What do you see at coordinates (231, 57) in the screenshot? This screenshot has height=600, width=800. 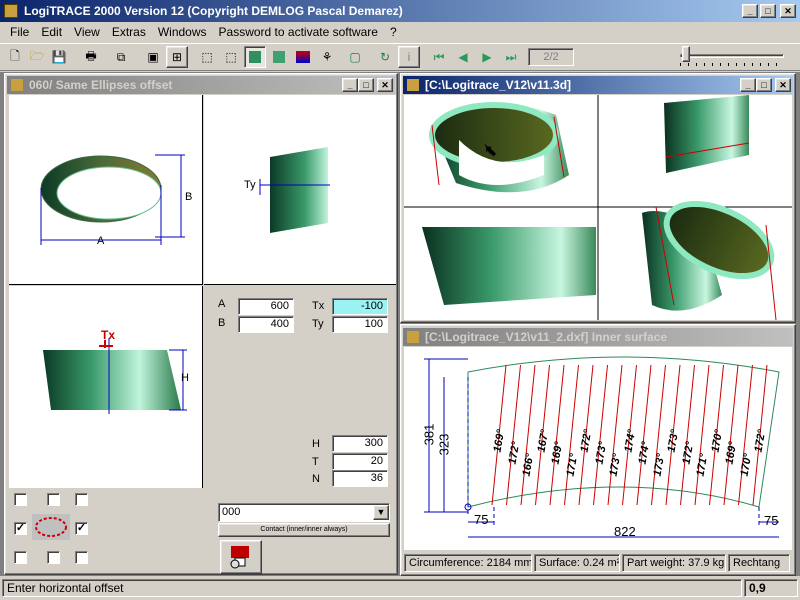 I see `wireframe-cube-icon: ⬚` at bounding box center [231, 57].